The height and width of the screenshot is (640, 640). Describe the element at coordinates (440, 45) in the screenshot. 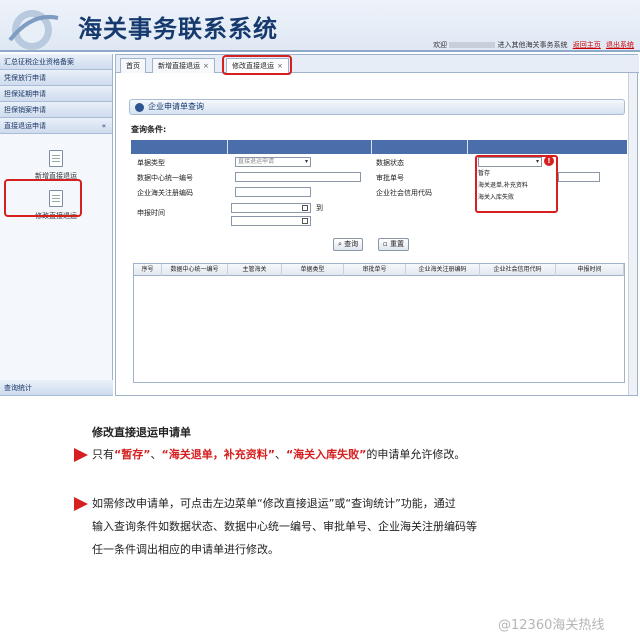

I see `welcome-prefix: 欢迎` at that location.